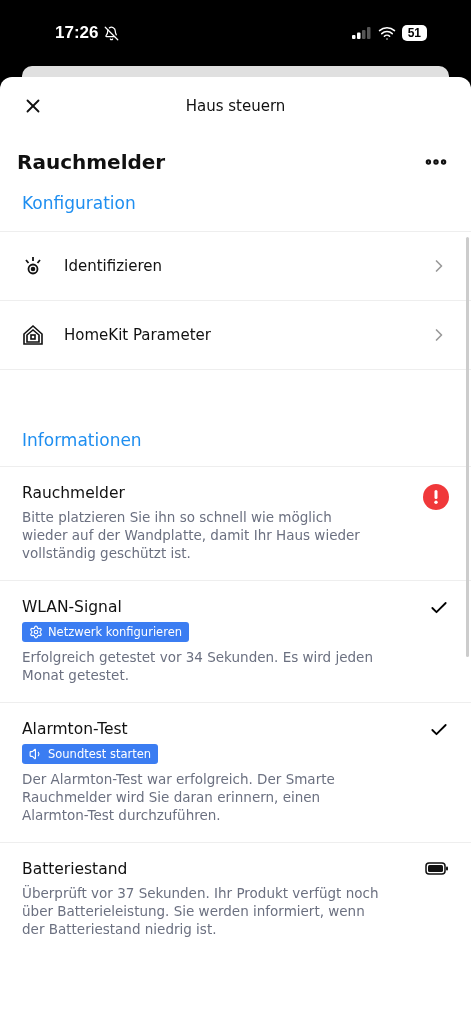  Describe the element at coordinates (33, 335) in the screenshot. I see `house-icon` at that location.